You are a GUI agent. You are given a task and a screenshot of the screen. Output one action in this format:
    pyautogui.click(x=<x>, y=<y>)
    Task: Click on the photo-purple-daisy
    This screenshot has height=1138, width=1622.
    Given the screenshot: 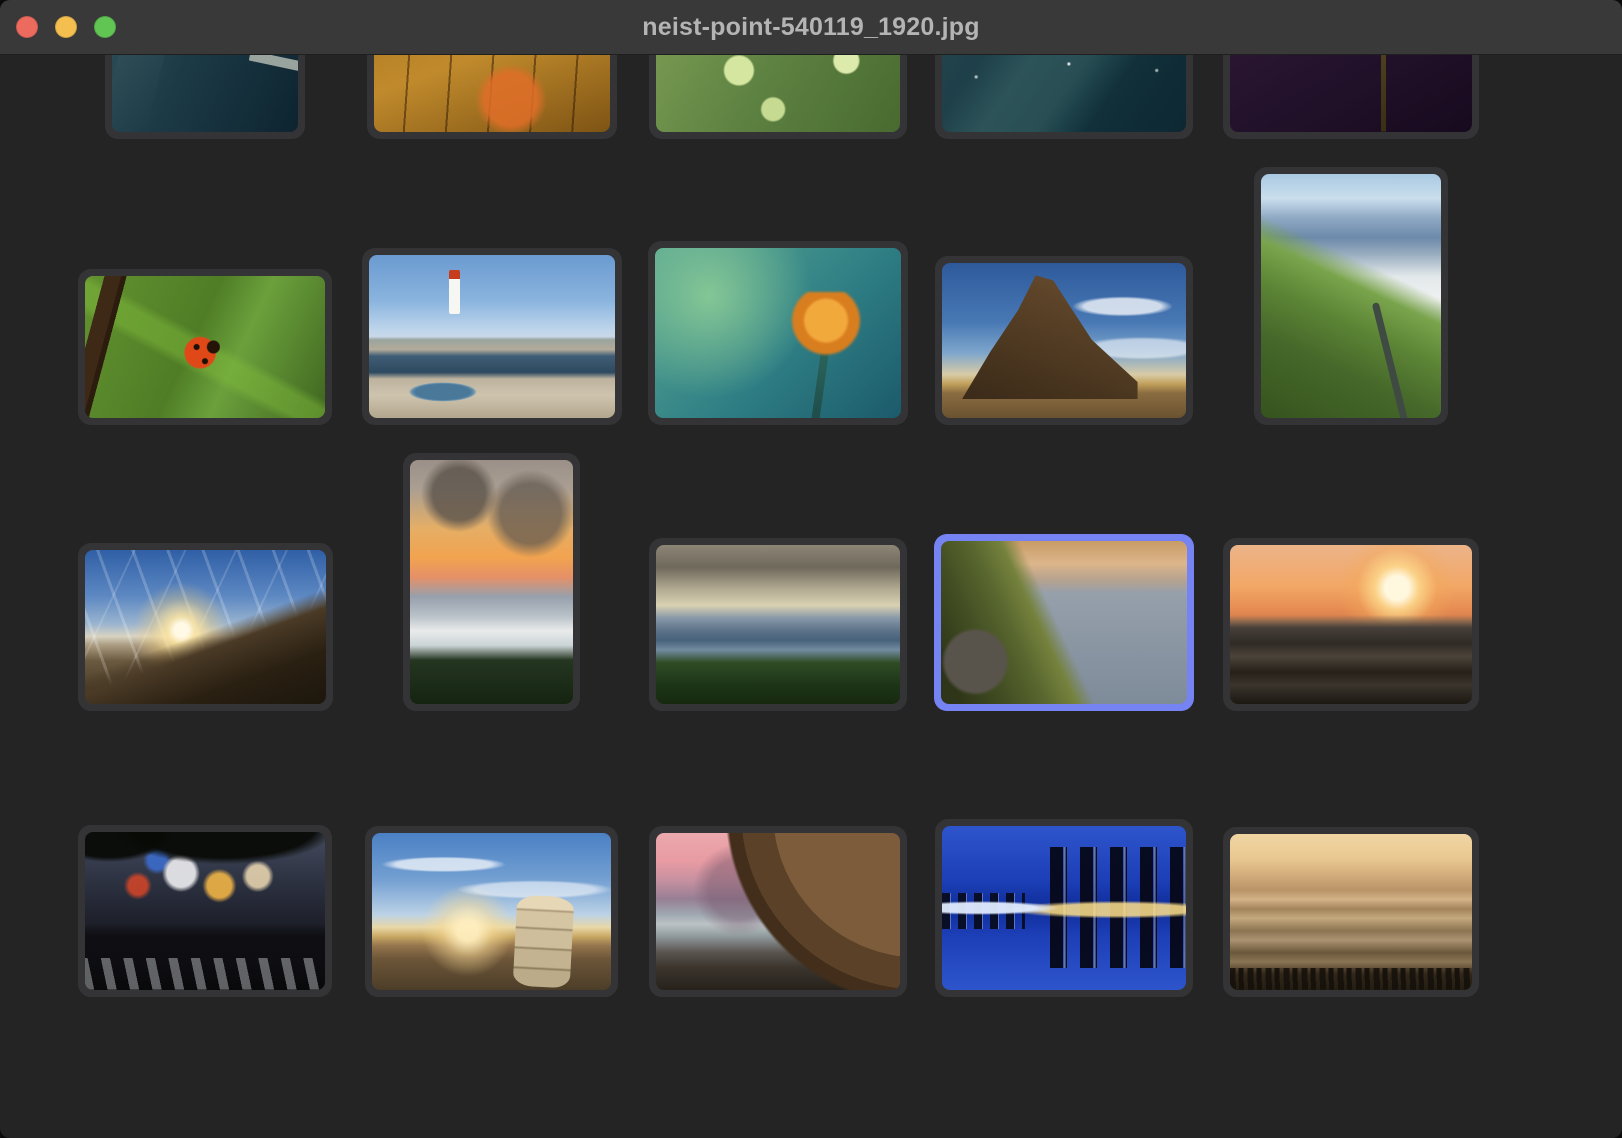 What is the action you would take?
    pyautogui.click(x=1350, y=93)
    